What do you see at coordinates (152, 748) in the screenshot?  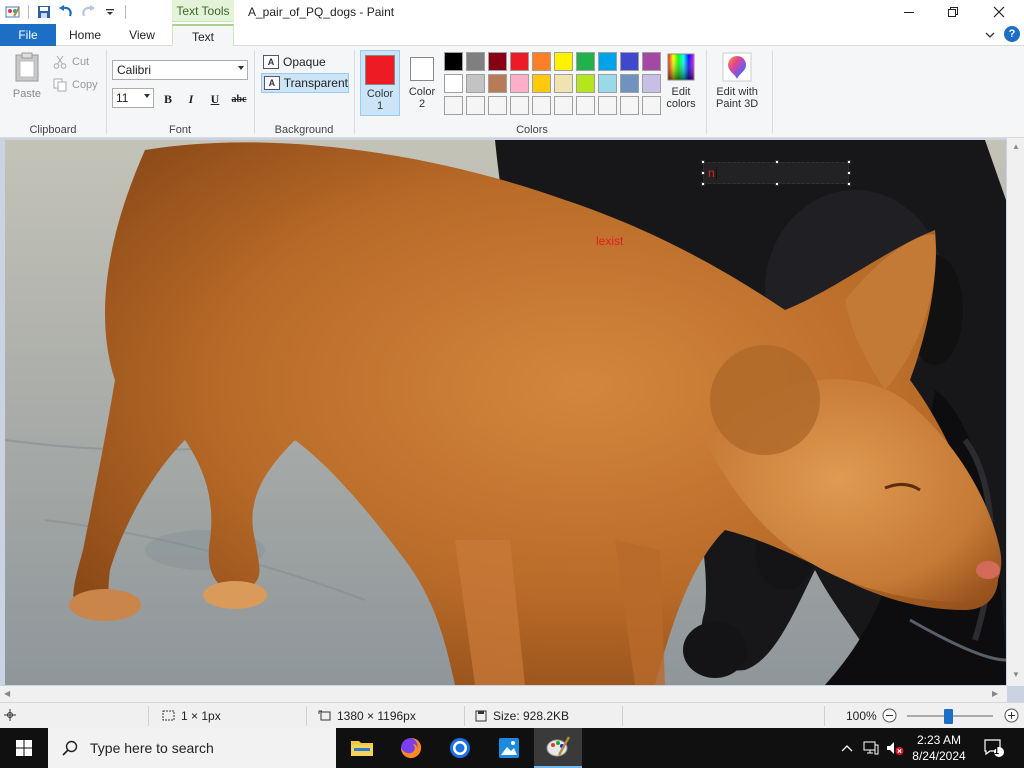 I see `search-placeholder: Type here to search` at bounding box center [152, 748].